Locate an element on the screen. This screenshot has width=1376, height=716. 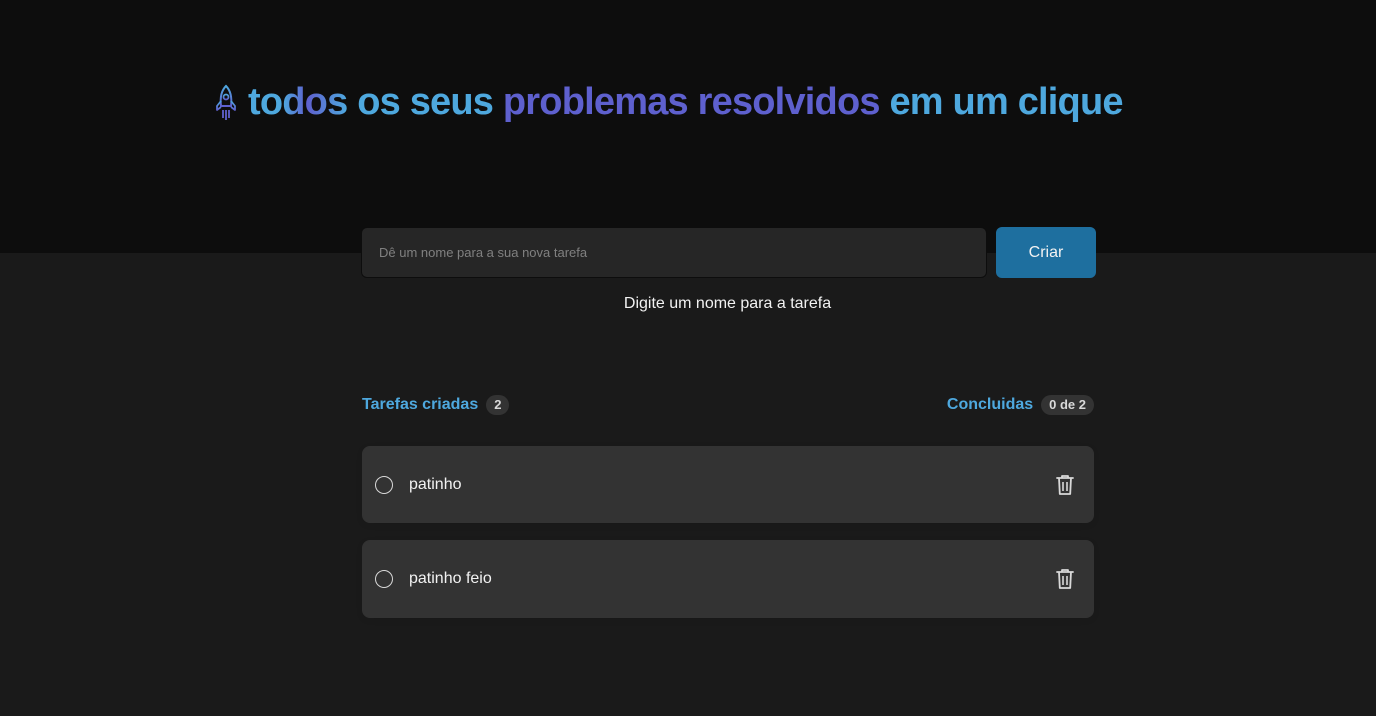
done-count-badge: 0 de 2 is located at coordinates (1067, 405).